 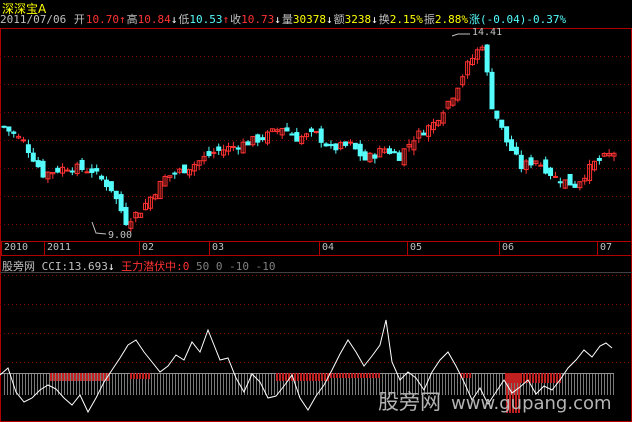 I want to click on indicator-header: 股旁网 CCI:13.693↓ 王力潜伏中:0 50 0 -10 -10, so click(x=138, y=266).